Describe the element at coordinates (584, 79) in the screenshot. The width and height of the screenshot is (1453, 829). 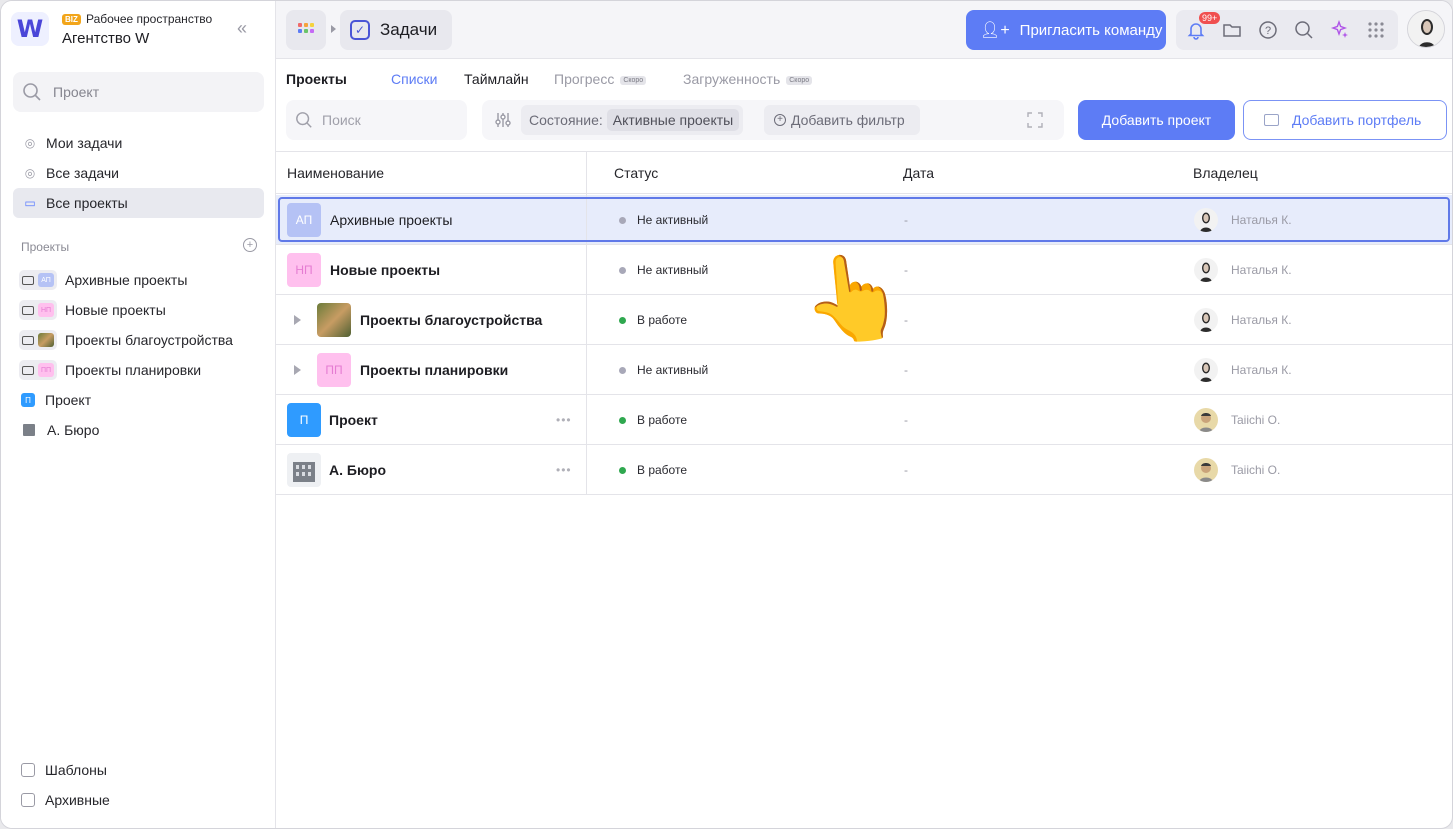
I see `tab-progress-label: Прогресс` at that location.